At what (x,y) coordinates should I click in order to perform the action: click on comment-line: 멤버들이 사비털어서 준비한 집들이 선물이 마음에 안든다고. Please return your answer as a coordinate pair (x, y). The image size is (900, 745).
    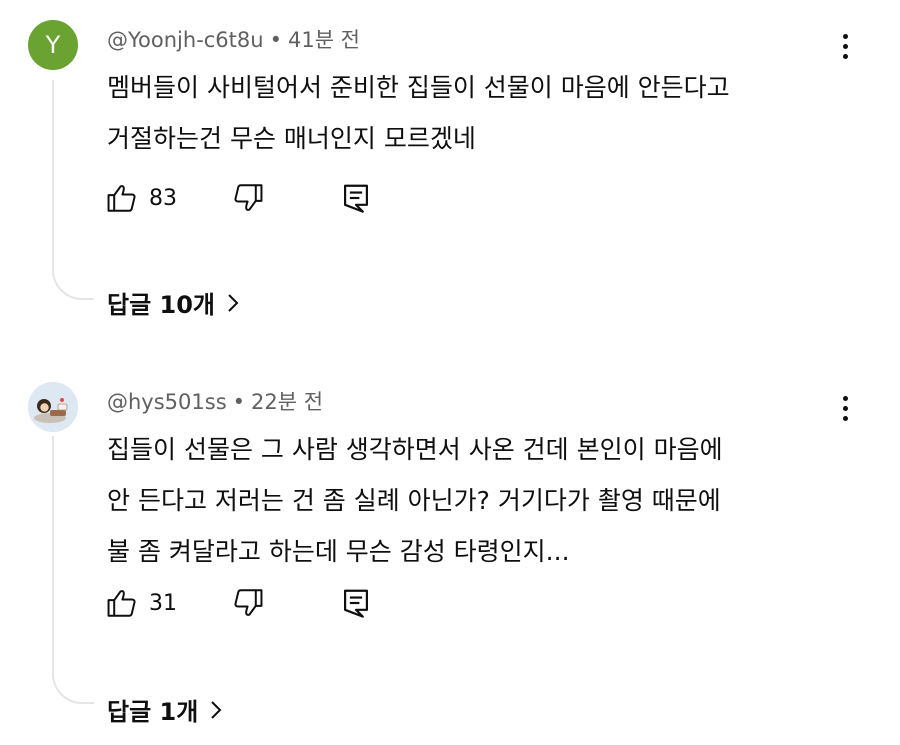
    Looking at the image, I should click on (418, 87).